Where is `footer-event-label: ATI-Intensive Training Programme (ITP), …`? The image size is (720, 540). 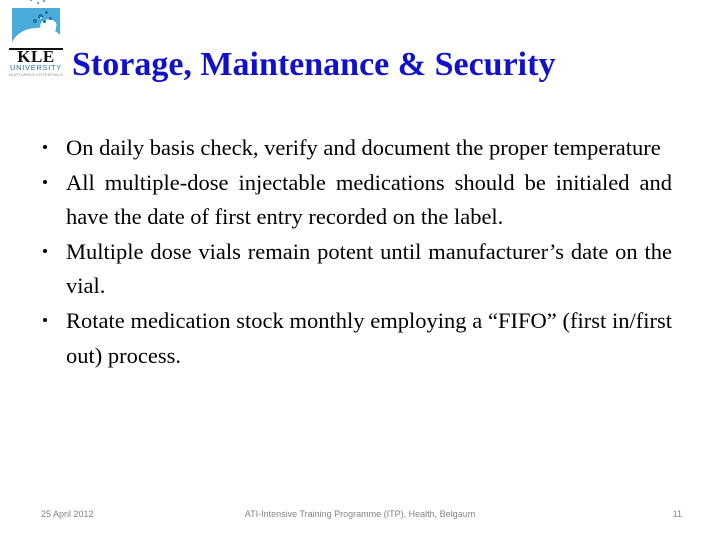 footer-event-label: ATI-Intensive Training Programme (ITP), … is located at coordinates (360, 514).